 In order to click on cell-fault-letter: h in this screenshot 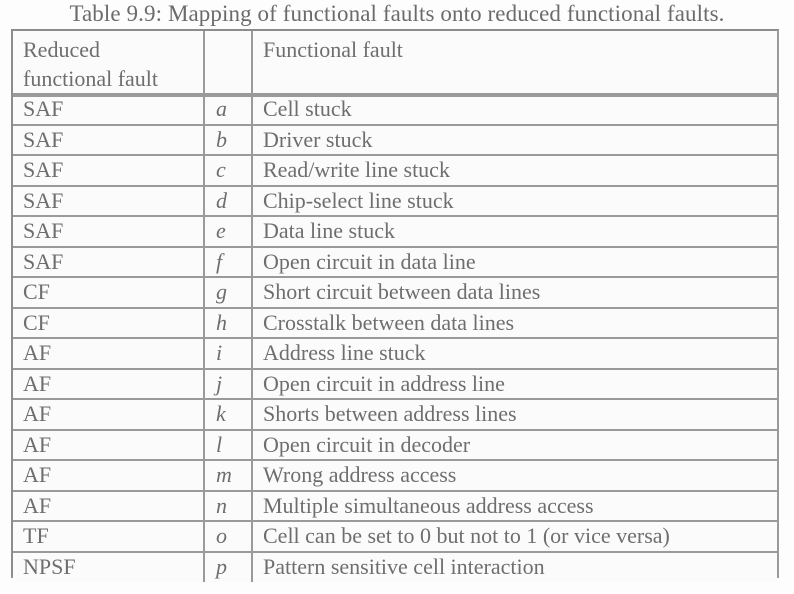, I will do `click(228, 322)`.